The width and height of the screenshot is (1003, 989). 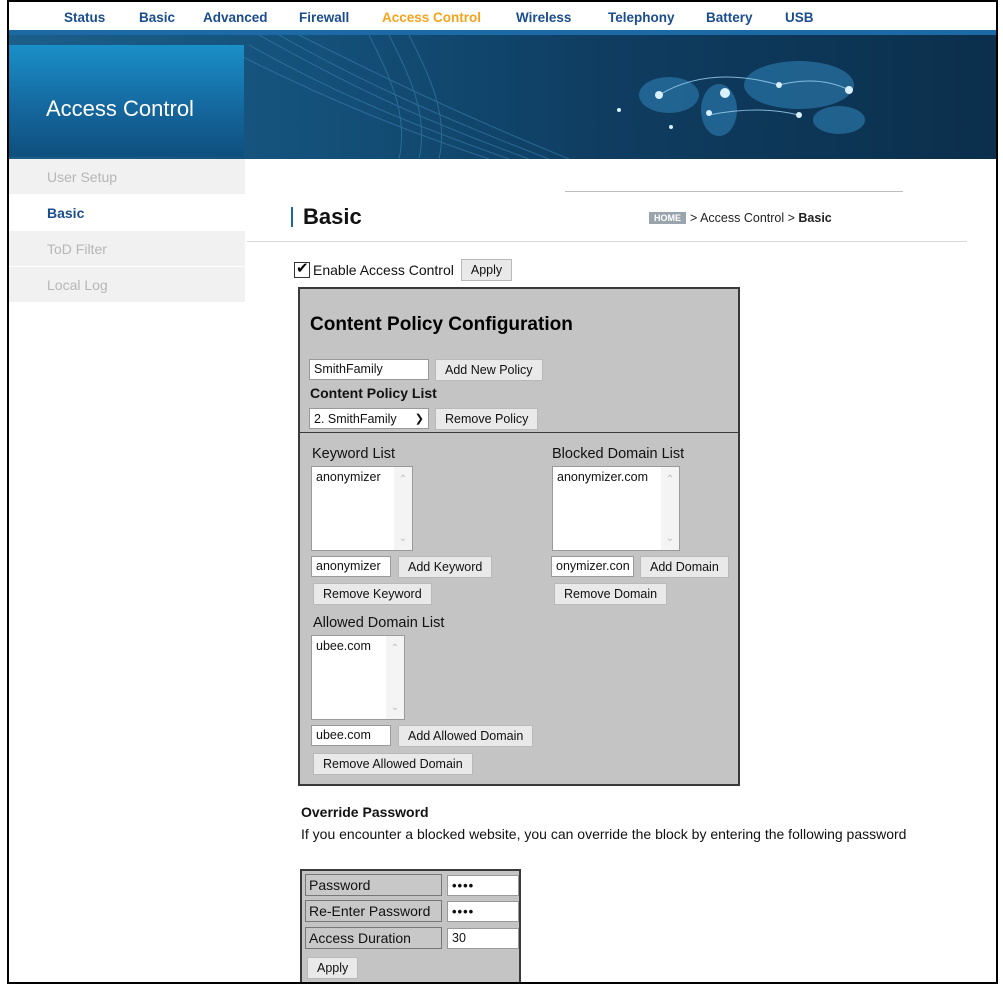 I want to click on world-map-graphic, so click(x=552, y=97).